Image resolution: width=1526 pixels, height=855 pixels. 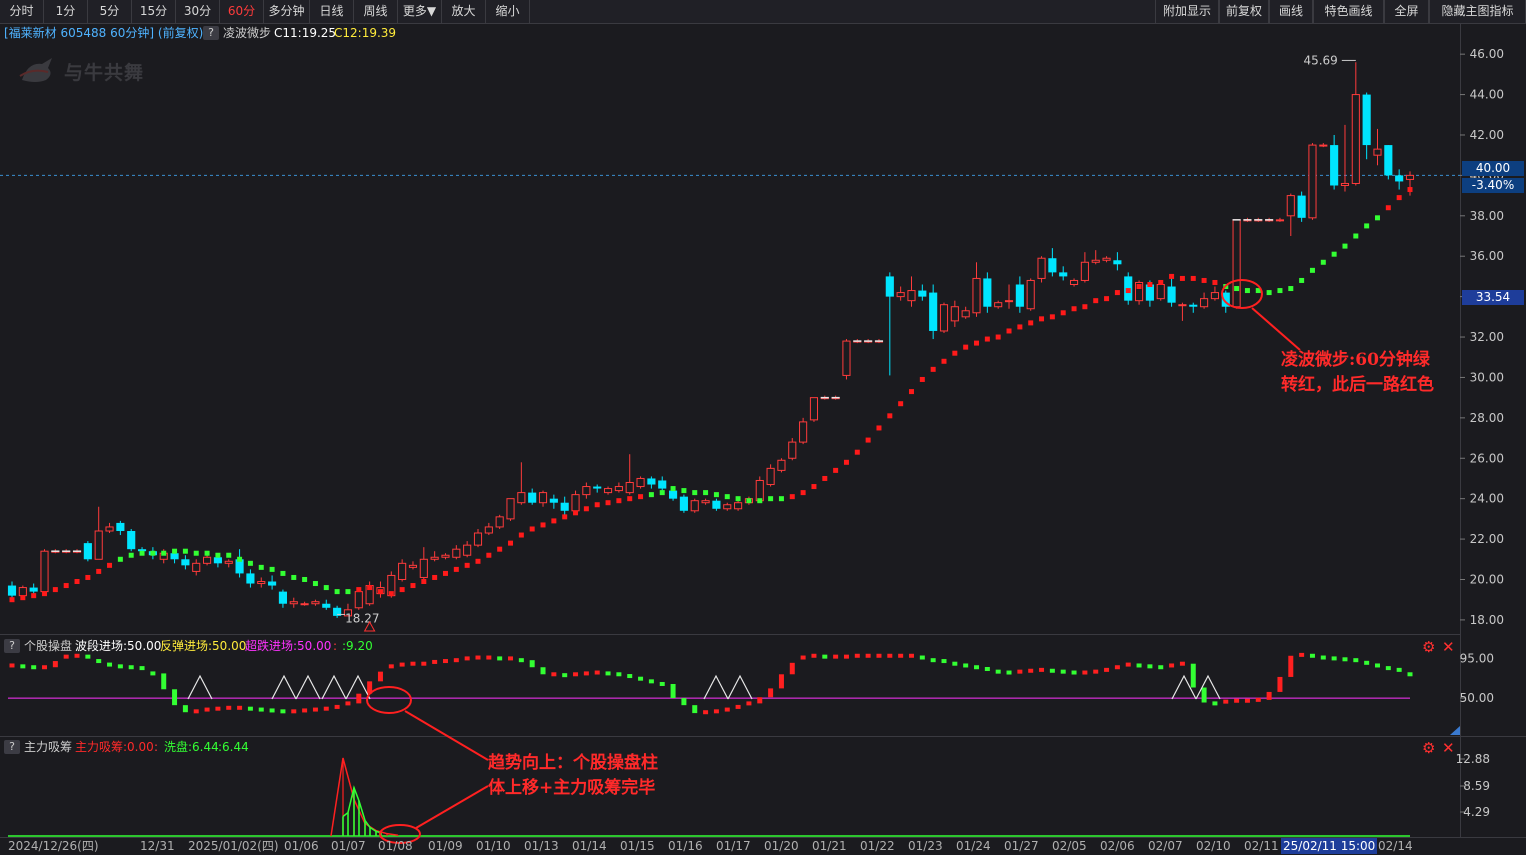 What do you see at coordinates (156, 747) in the screenshot?
I see `sub2-colon: :` at bounding box center [156, 747].